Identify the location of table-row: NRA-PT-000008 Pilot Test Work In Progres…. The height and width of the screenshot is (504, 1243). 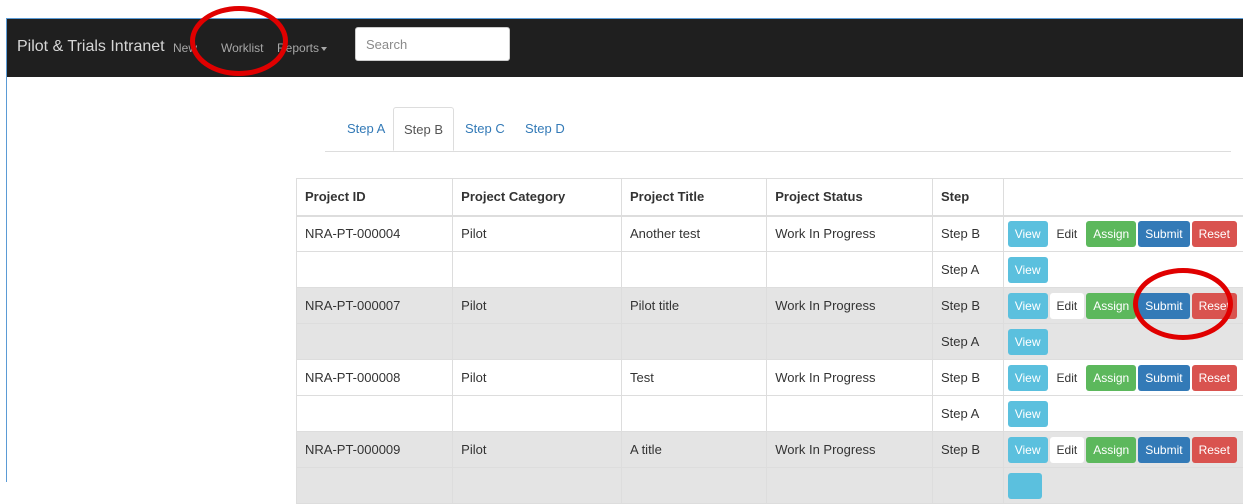
(770, 378).